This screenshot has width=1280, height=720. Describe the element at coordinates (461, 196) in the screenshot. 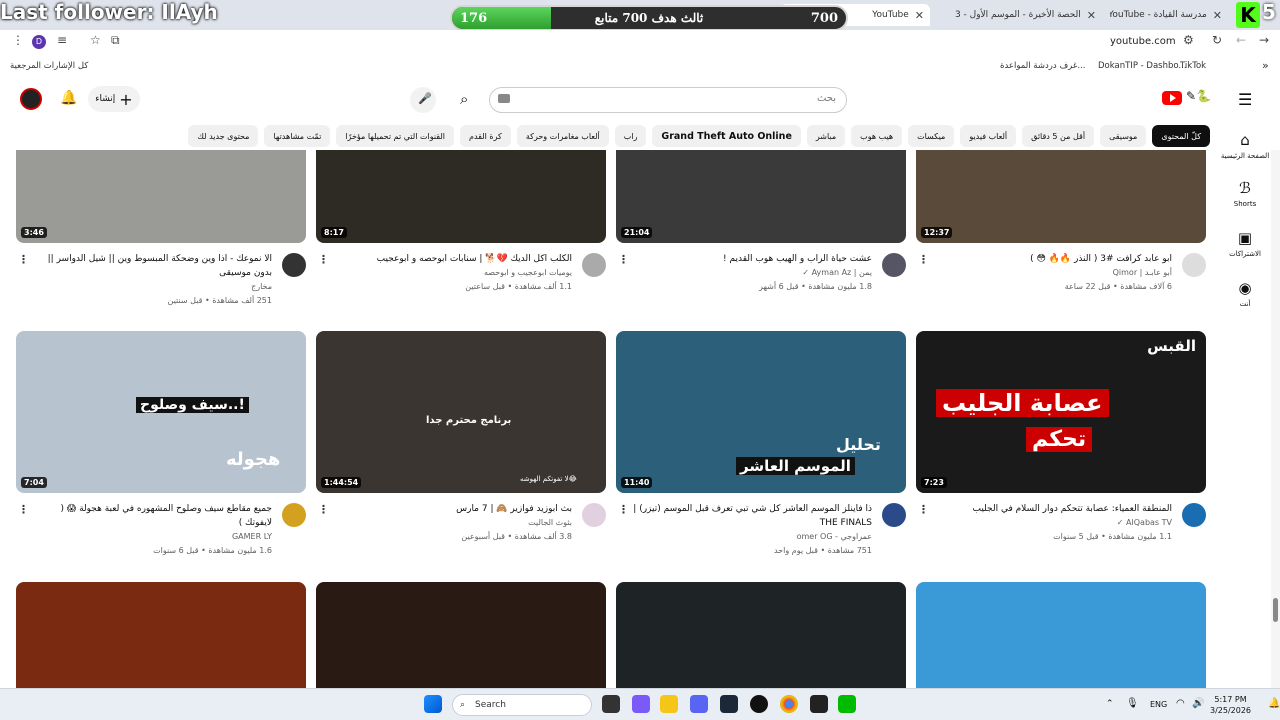

I see `video-thumbnail: 8:17` at that location.